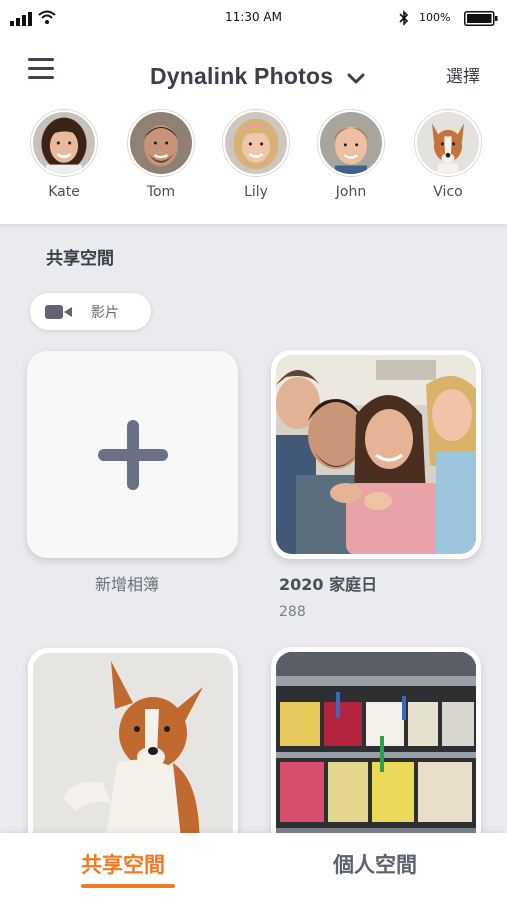 The height and width of the screenshot is (900, 507). Describe the element at coordinates (58, 311) in the screenshot. I see `video-camera-icon` at that location.